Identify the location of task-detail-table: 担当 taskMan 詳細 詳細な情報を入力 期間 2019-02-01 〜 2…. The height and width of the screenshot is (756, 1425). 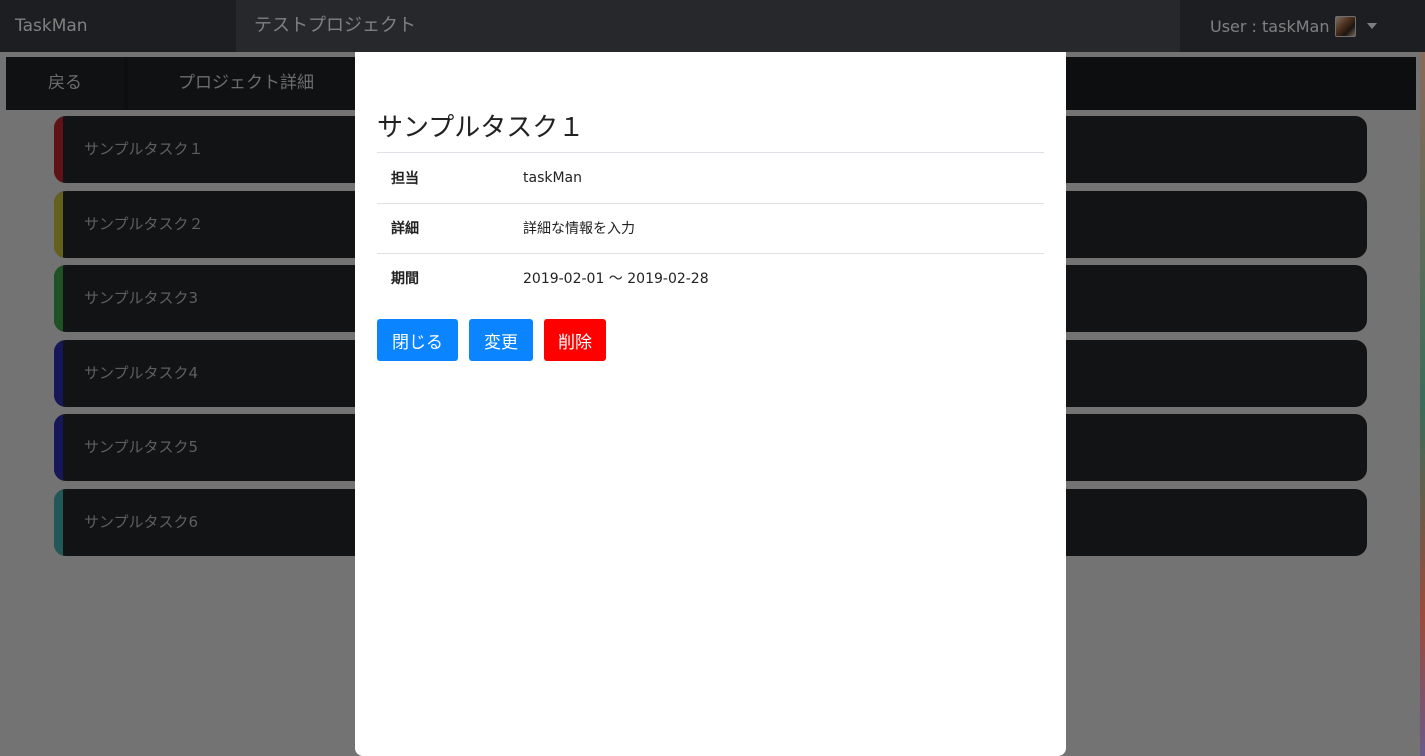
(710, 228).